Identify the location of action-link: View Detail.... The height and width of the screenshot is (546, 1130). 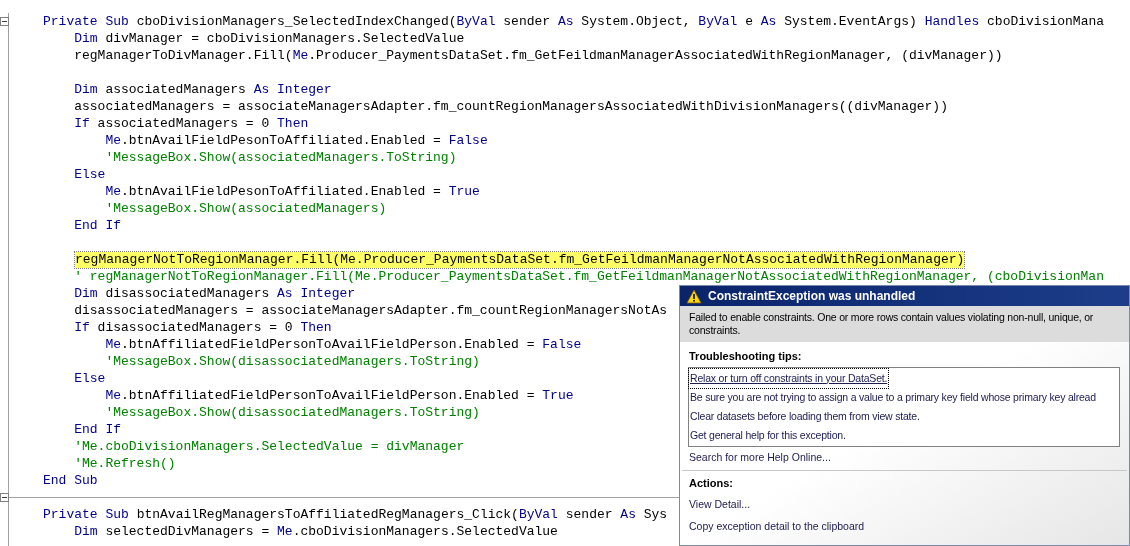
(720, 504).